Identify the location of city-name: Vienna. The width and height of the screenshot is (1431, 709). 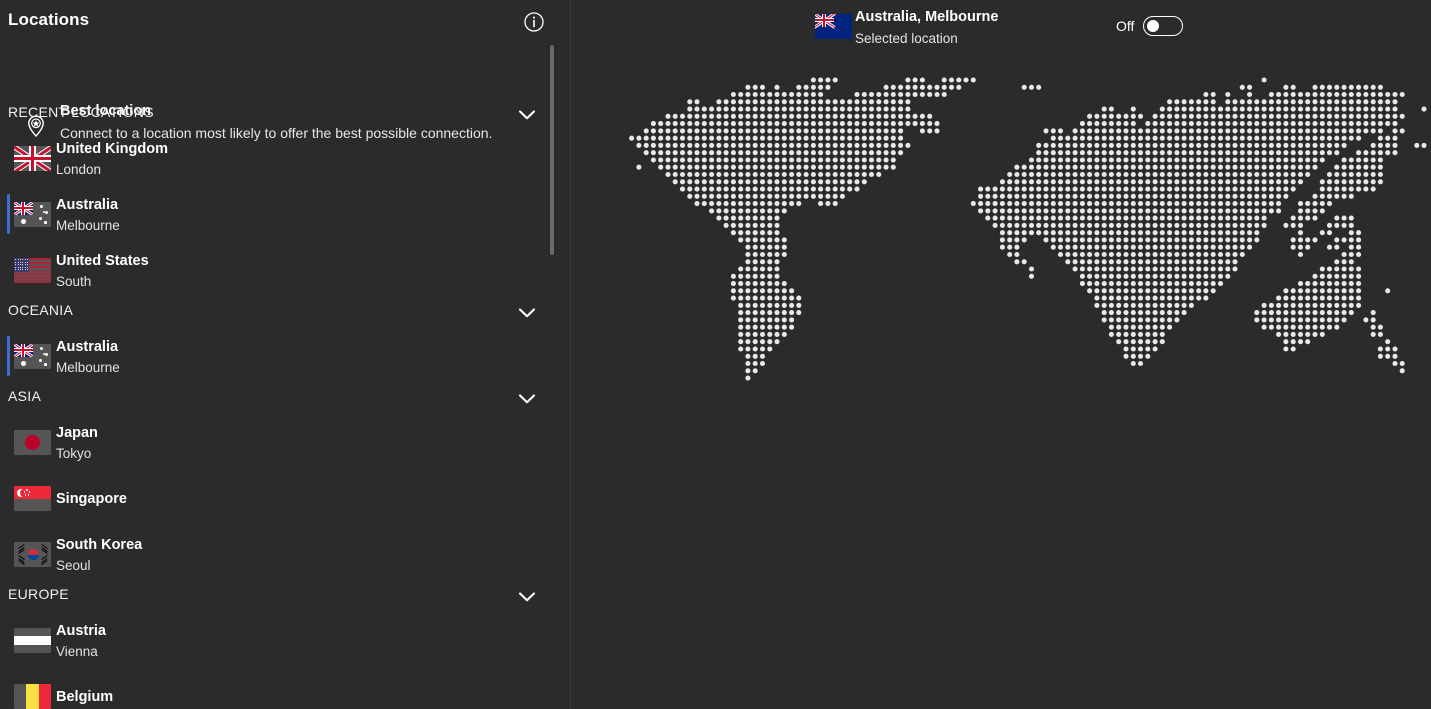
(77, 651).